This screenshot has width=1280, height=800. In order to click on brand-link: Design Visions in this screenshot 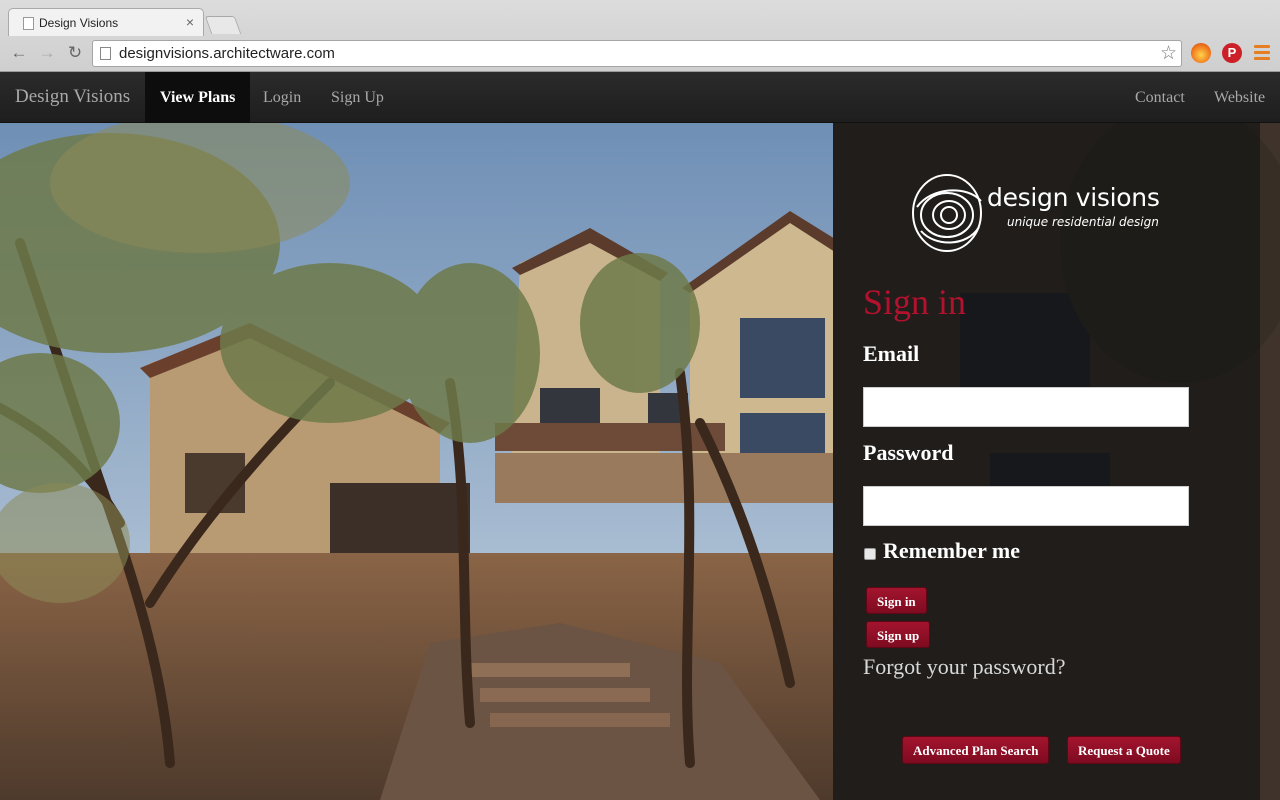, I will do `click(72, 97)`.